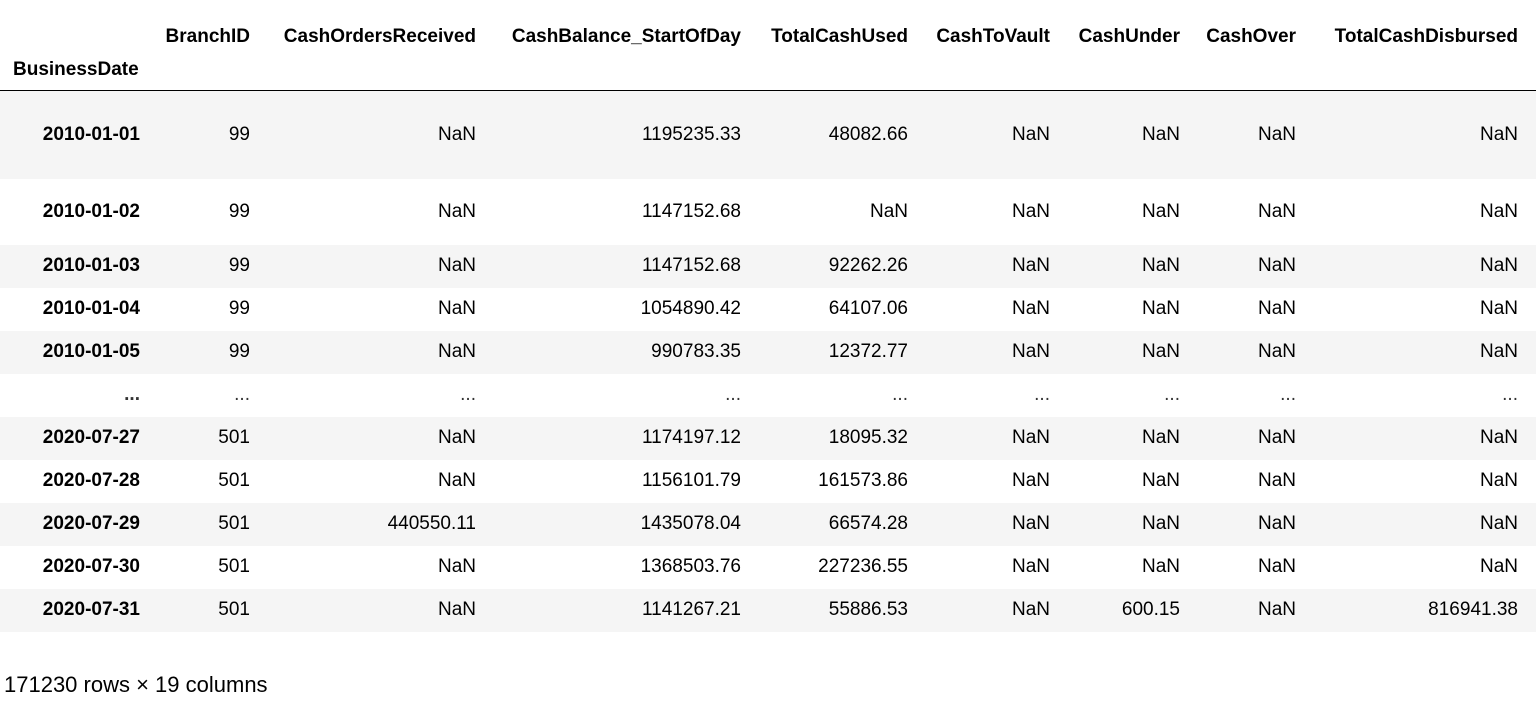  Describe the element at coordinates (868, 437) in the screenshot. I see `table-cell: 18095.32` at that location.